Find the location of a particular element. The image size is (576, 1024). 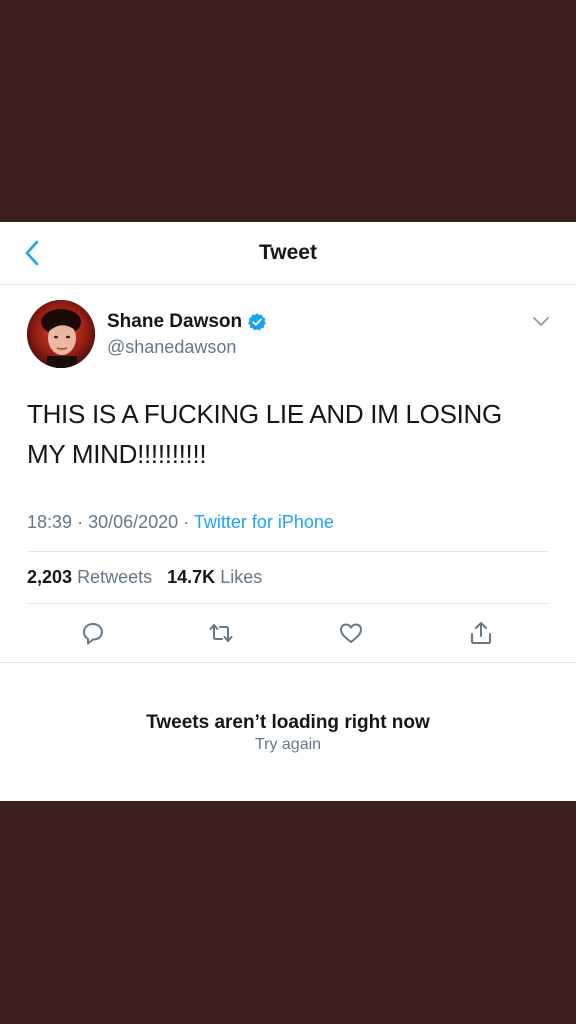

avatar is located at coordinates (61, 334).